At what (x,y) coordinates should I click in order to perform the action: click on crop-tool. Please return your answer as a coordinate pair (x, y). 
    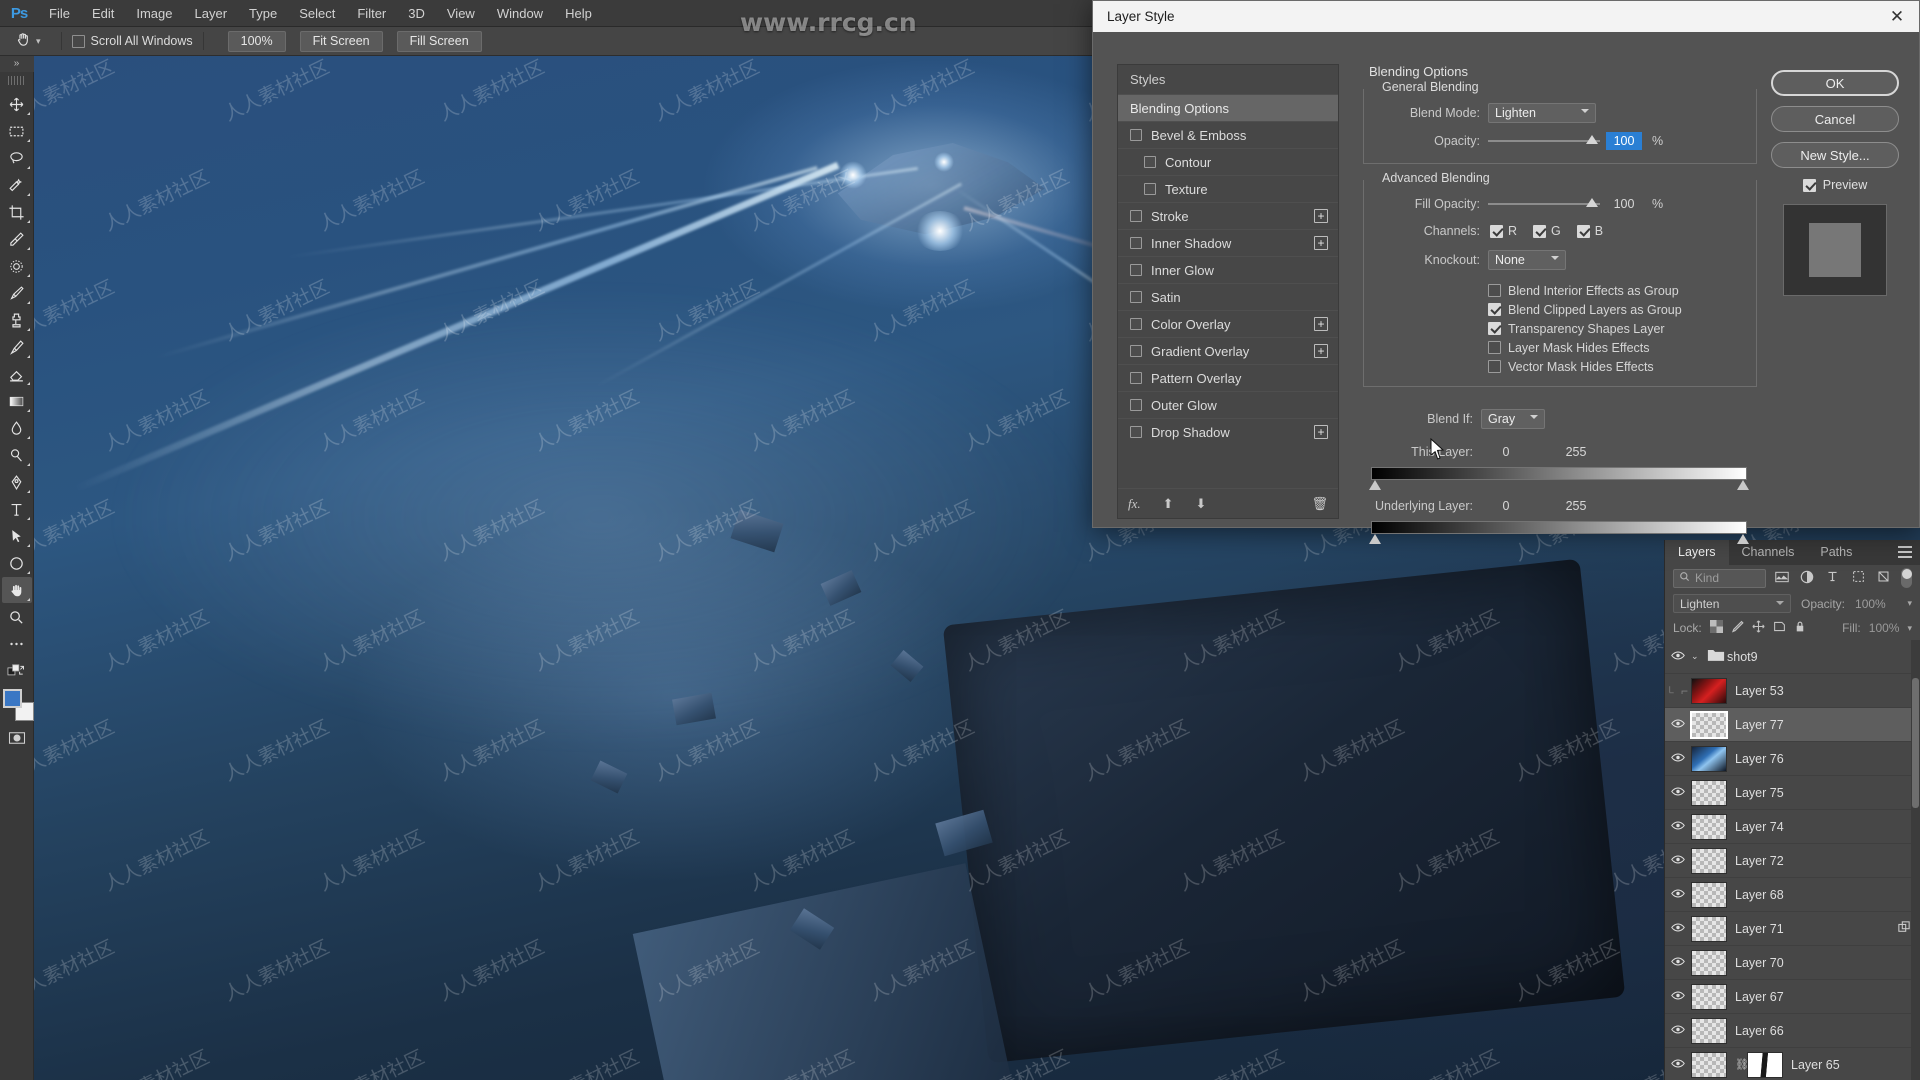
    Looking at the image, I should click on (17, 212).